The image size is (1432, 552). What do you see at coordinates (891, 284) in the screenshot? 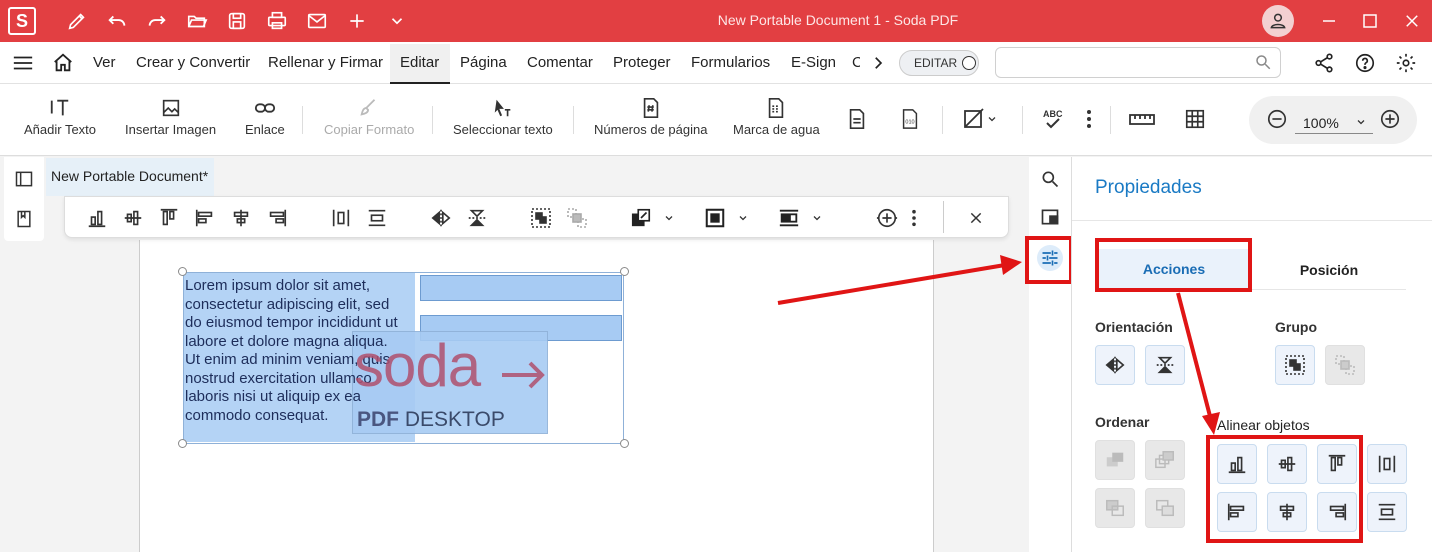
I see `arrow-to-properties` at bounding box center [891, 284].